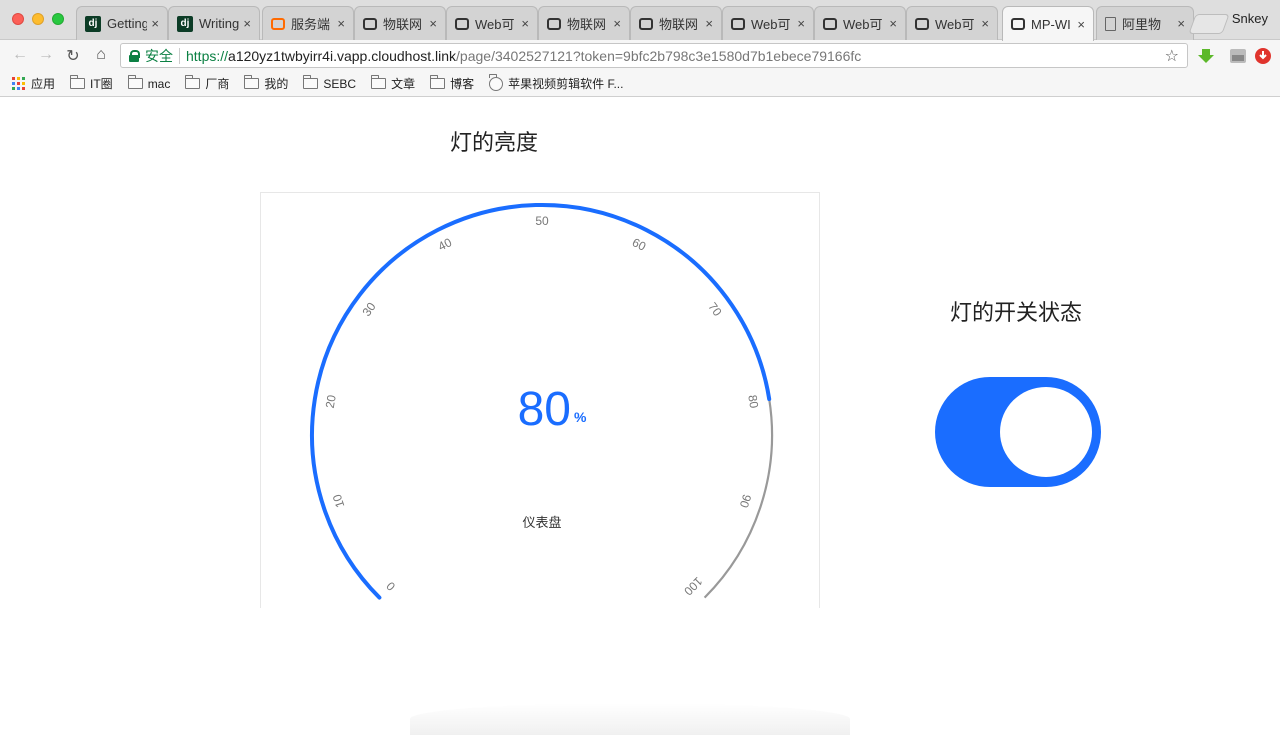 This screenshot has width=1280, height=735. What do you see at coordinates (20, 55) in the screenshot?
I see `back-arrow-icon: ←` at bounding box center [20, 55].